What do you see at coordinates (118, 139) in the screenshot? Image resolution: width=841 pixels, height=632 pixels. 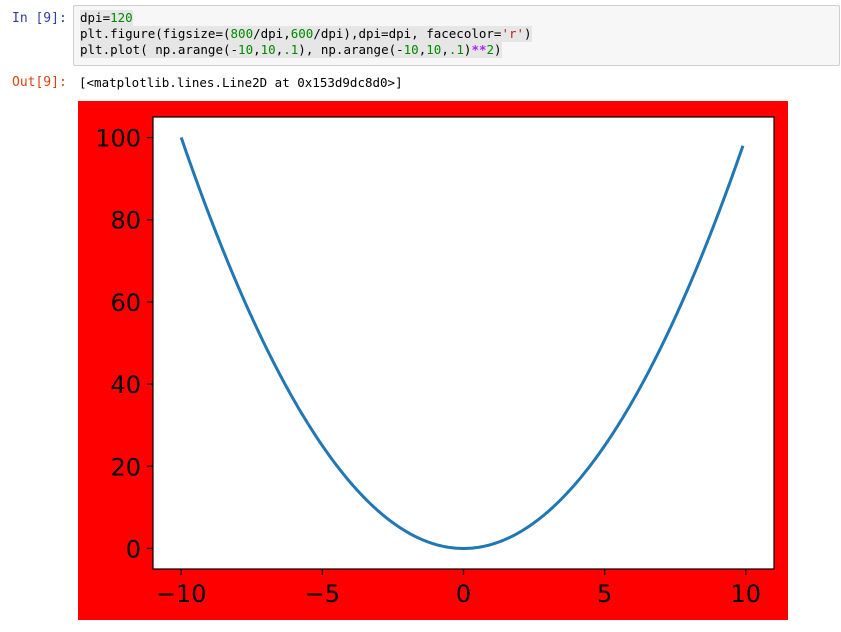 I see `y-tick-label: 100` at bounding box center [118, 139].